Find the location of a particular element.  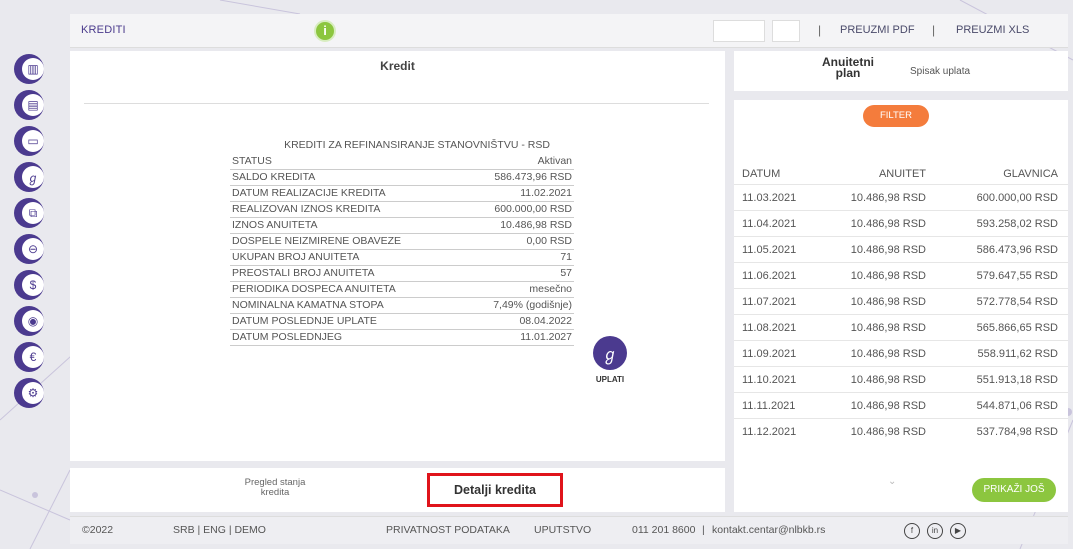

detail-value: 71 is located at coordinates (566, 257).